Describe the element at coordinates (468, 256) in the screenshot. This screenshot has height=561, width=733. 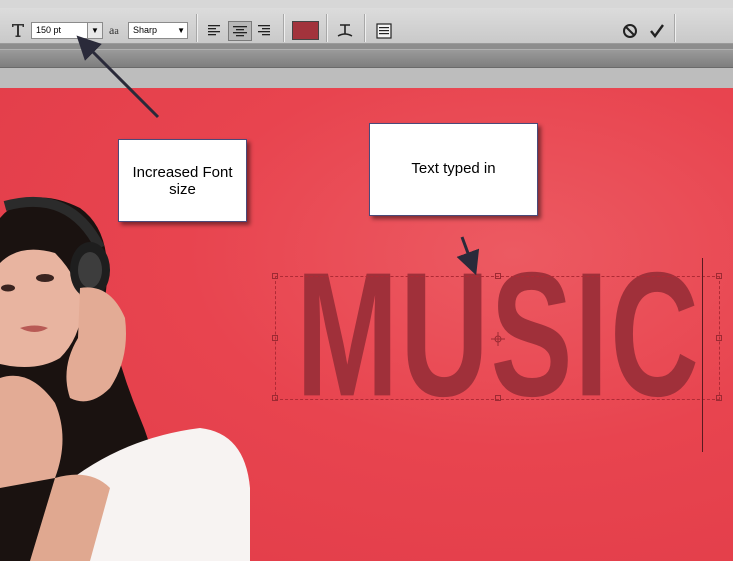
I see `text-arrow` at that location.